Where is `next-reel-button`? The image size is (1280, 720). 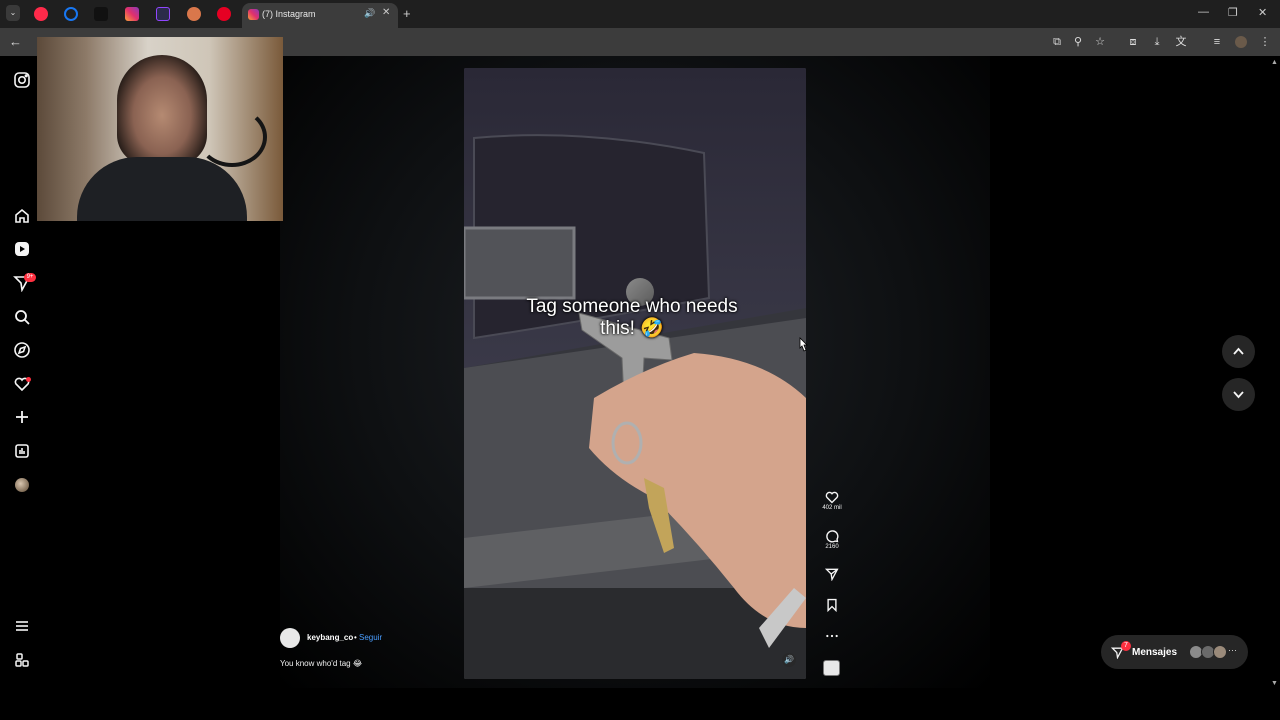
next-reel-button is located at coordinates (1238, 394).